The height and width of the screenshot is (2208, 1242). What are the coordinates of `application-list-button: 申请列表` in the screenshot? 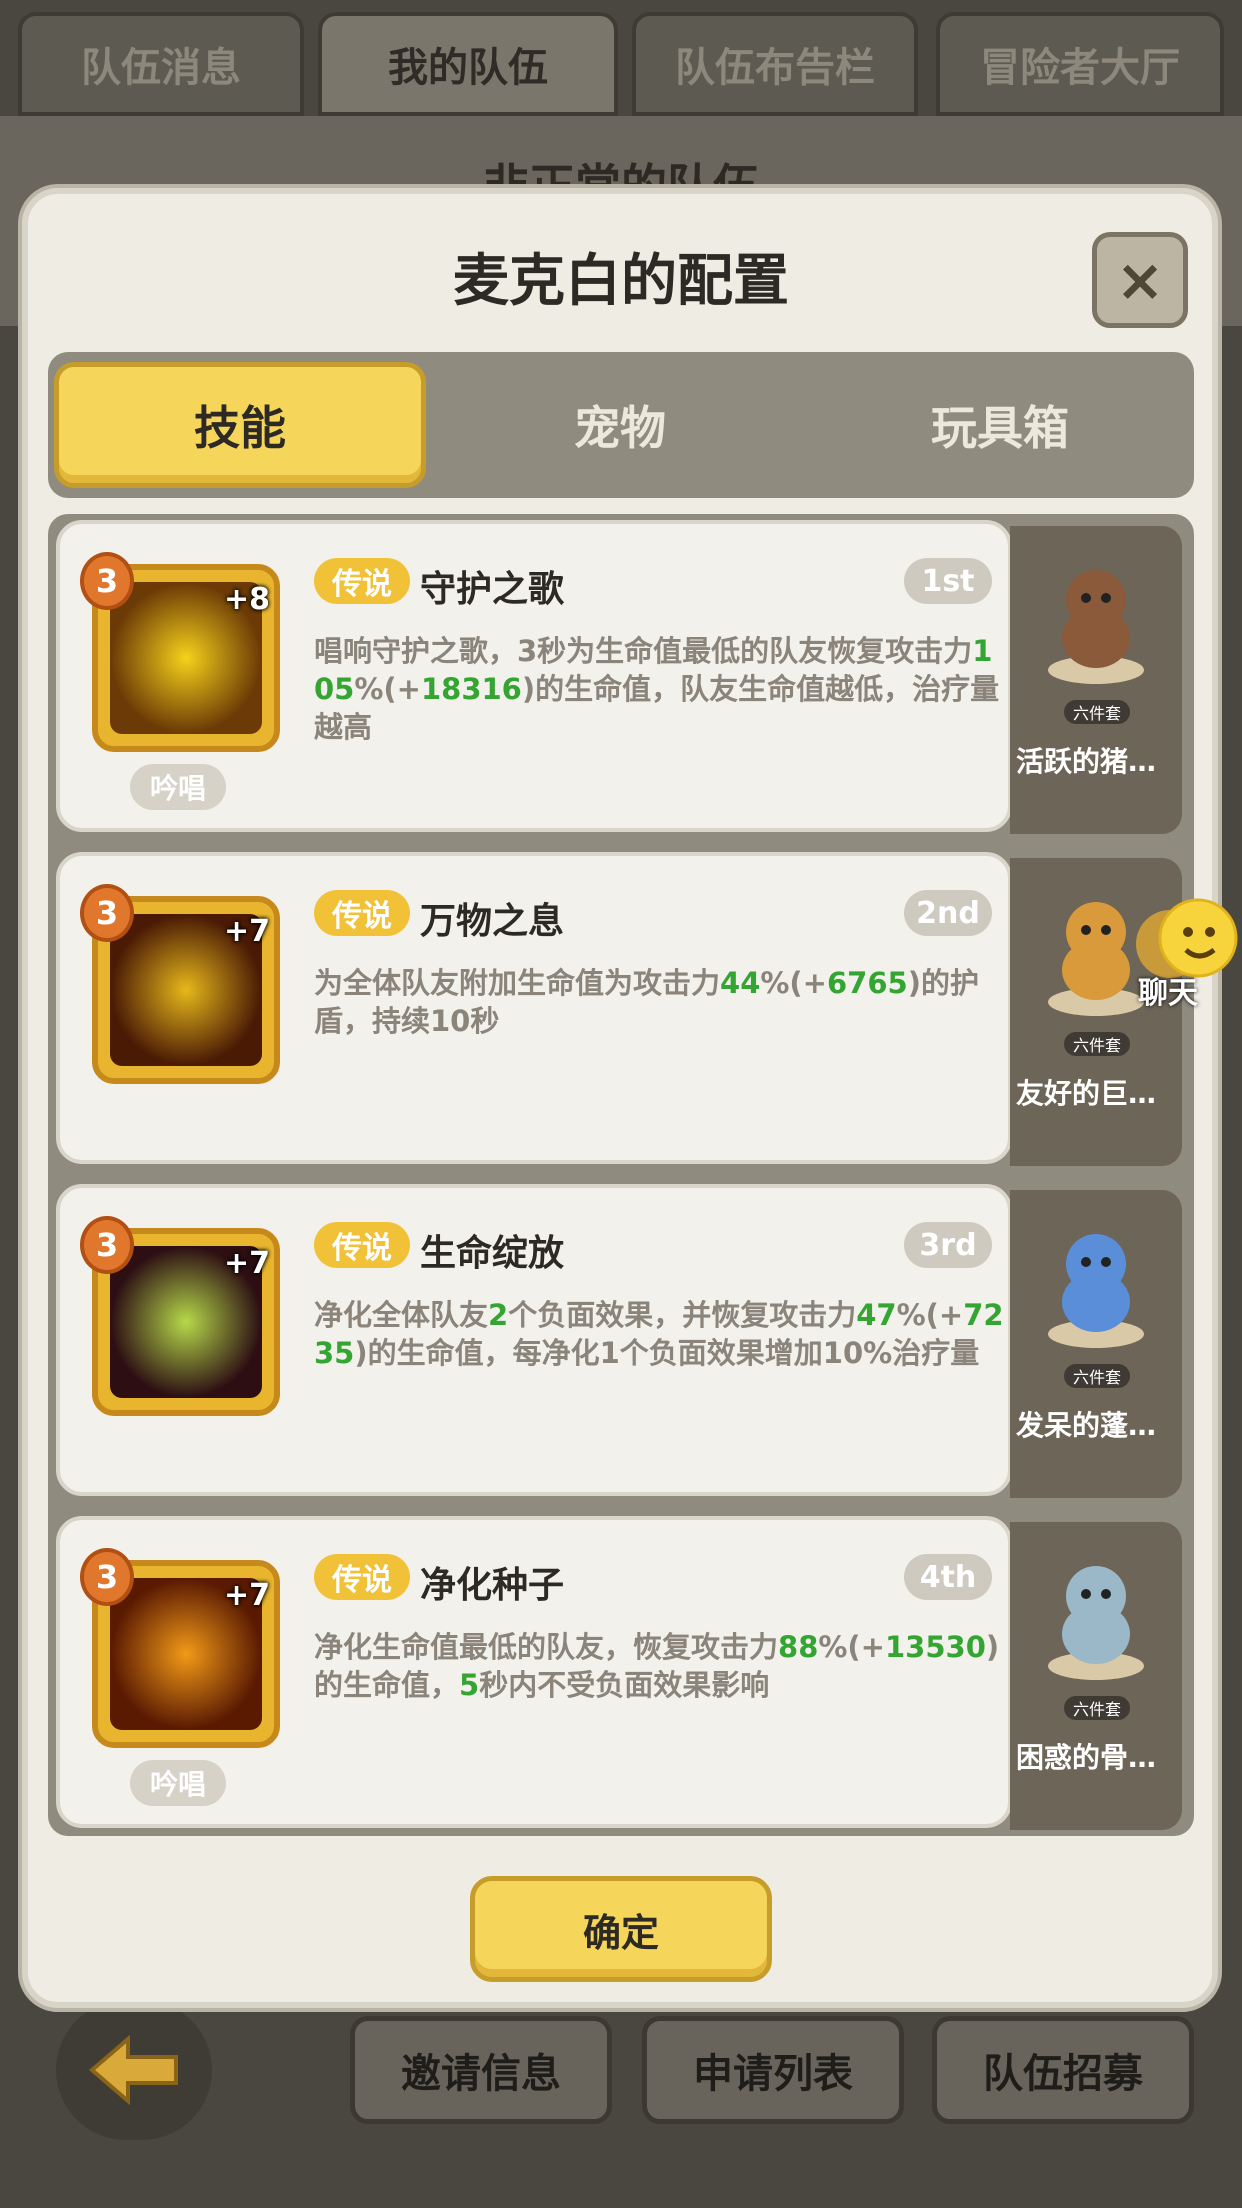 It's located at (773, 2070).